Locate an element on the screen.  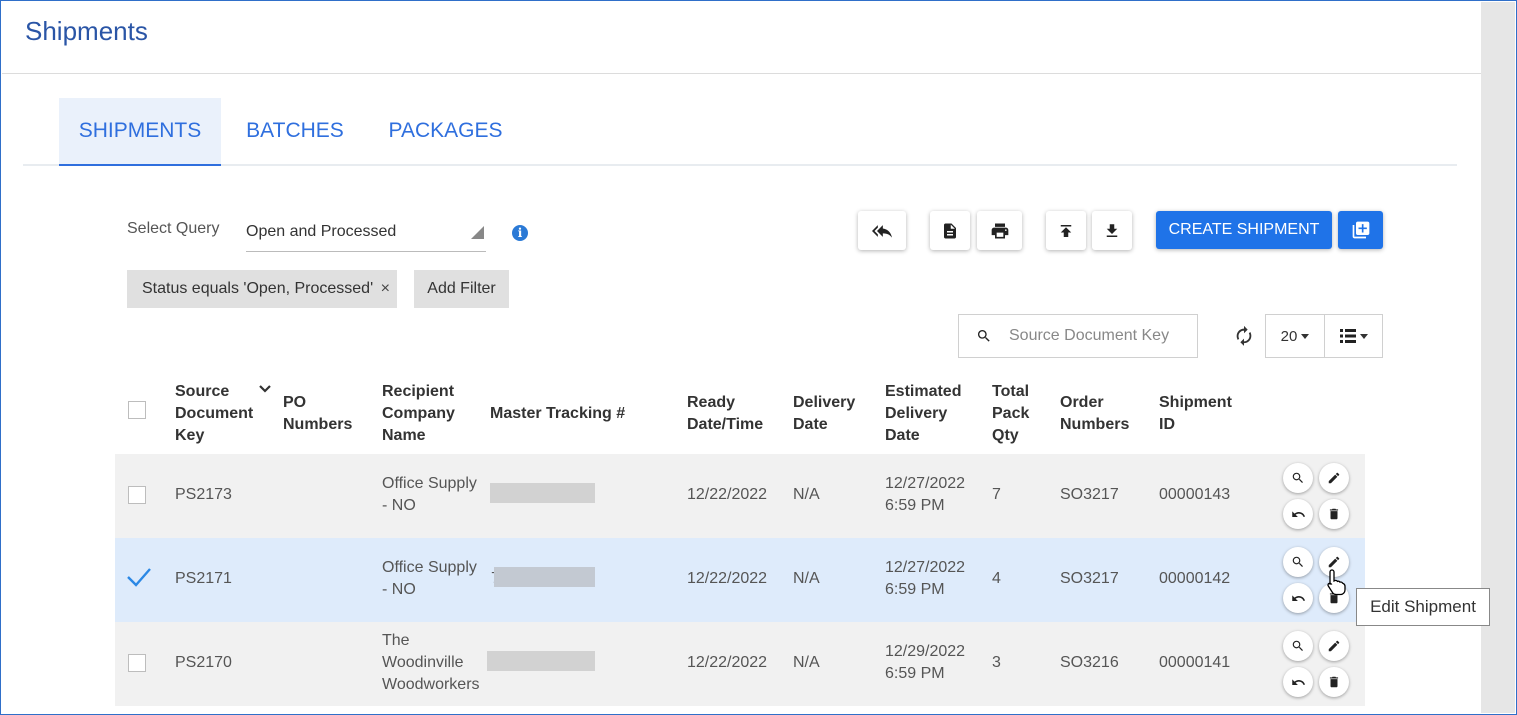
estimated-line: 12/29/2022 is located at coordinates (925, 651).